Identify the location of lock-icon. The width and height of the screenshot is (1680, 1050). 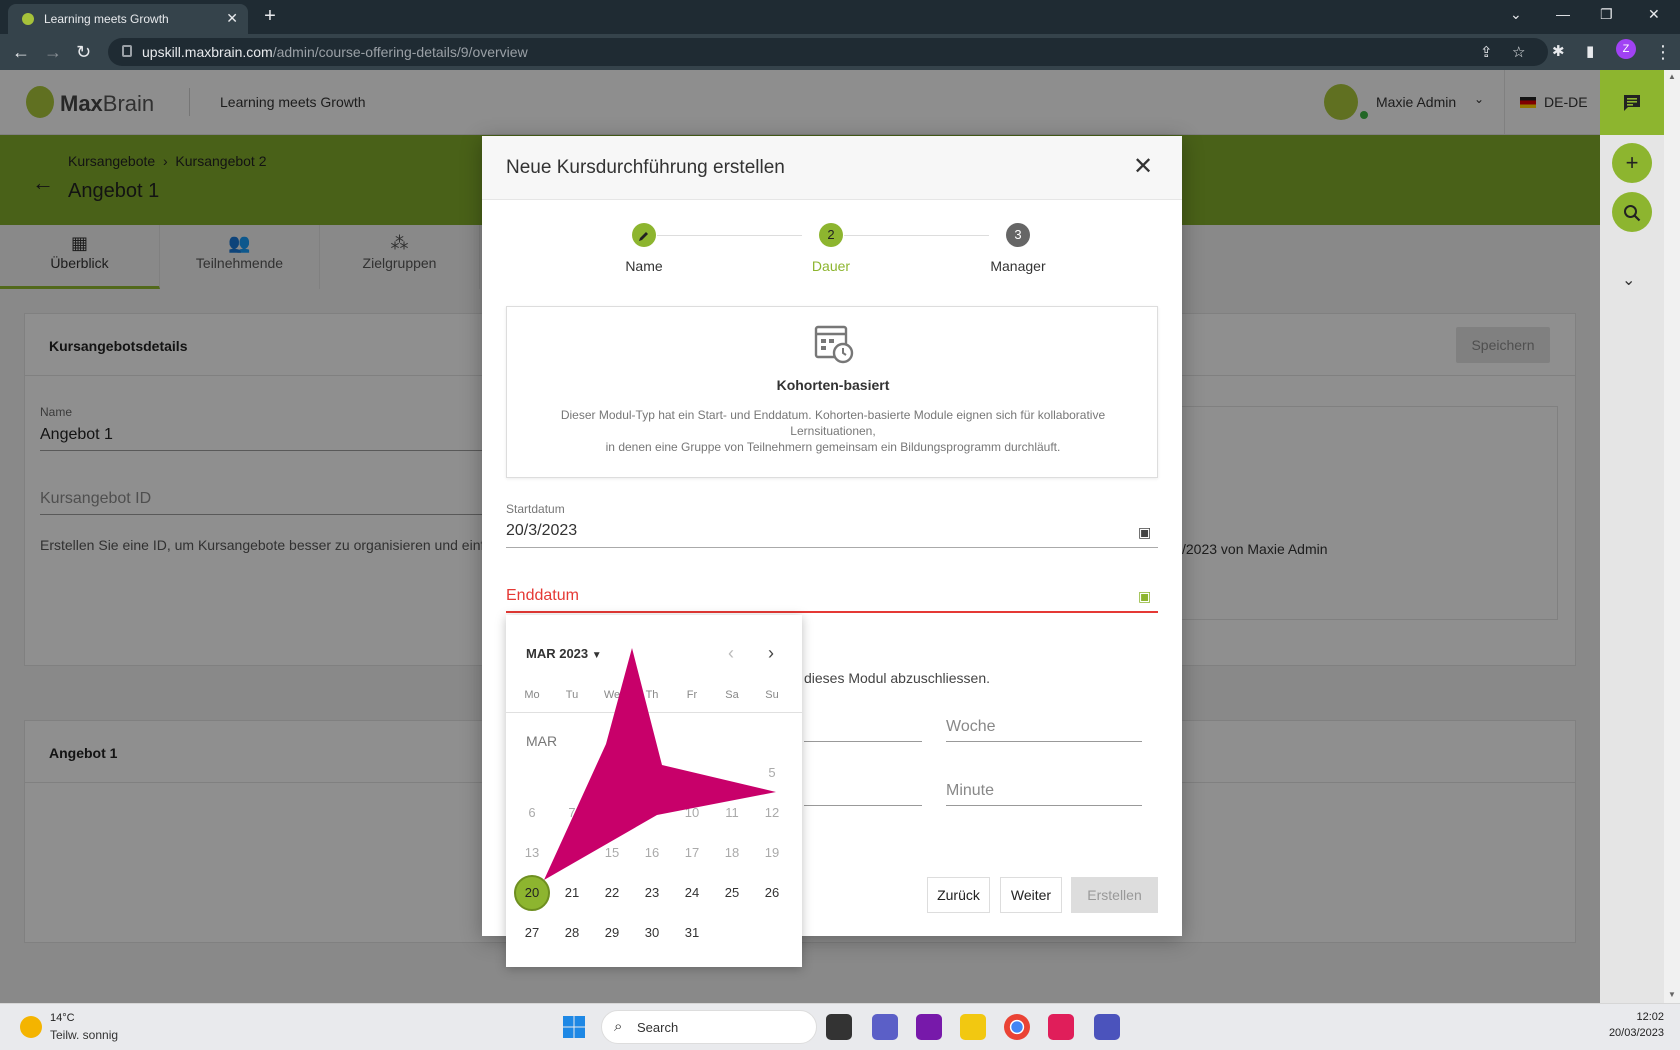
(127, 51).